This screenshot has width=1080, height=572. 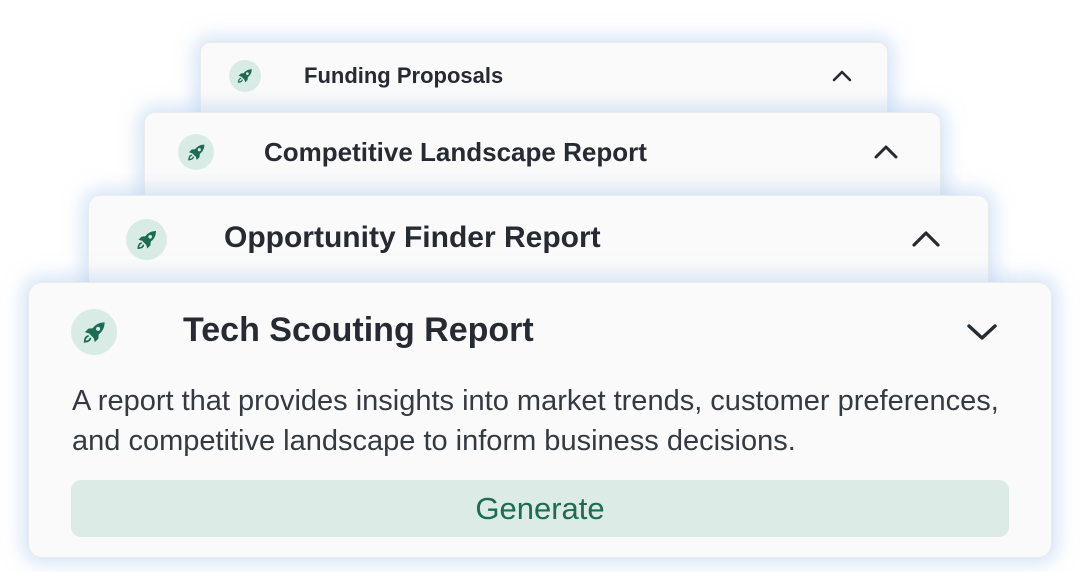 I want to click on report-card-opportunity-finder: Opportunity Finder Report, so click(x=538, y=245).